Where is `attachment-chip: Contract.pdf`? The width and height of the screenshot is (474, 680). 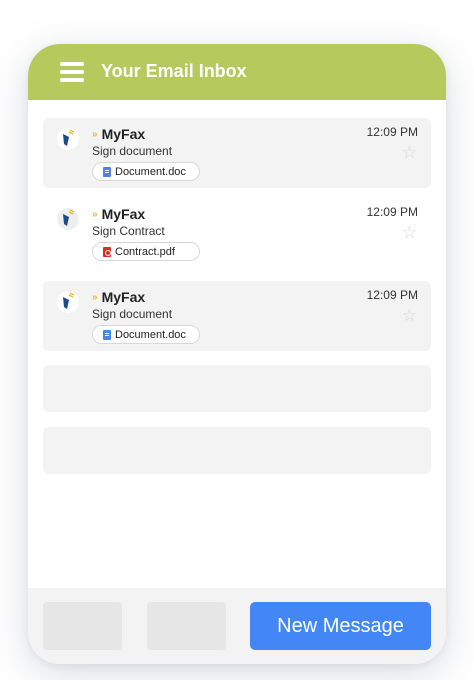
attachment-chip: Contract.pdf is located at coordinates (146, 251).